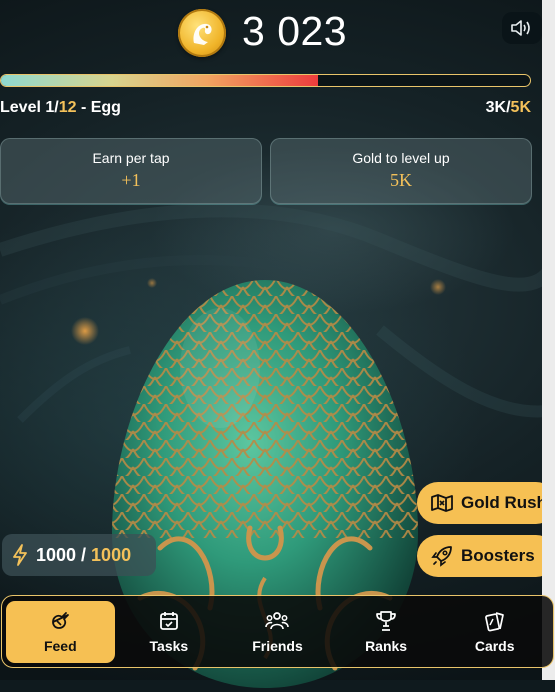  I want to click on rocket-icon, so click(442, 556).